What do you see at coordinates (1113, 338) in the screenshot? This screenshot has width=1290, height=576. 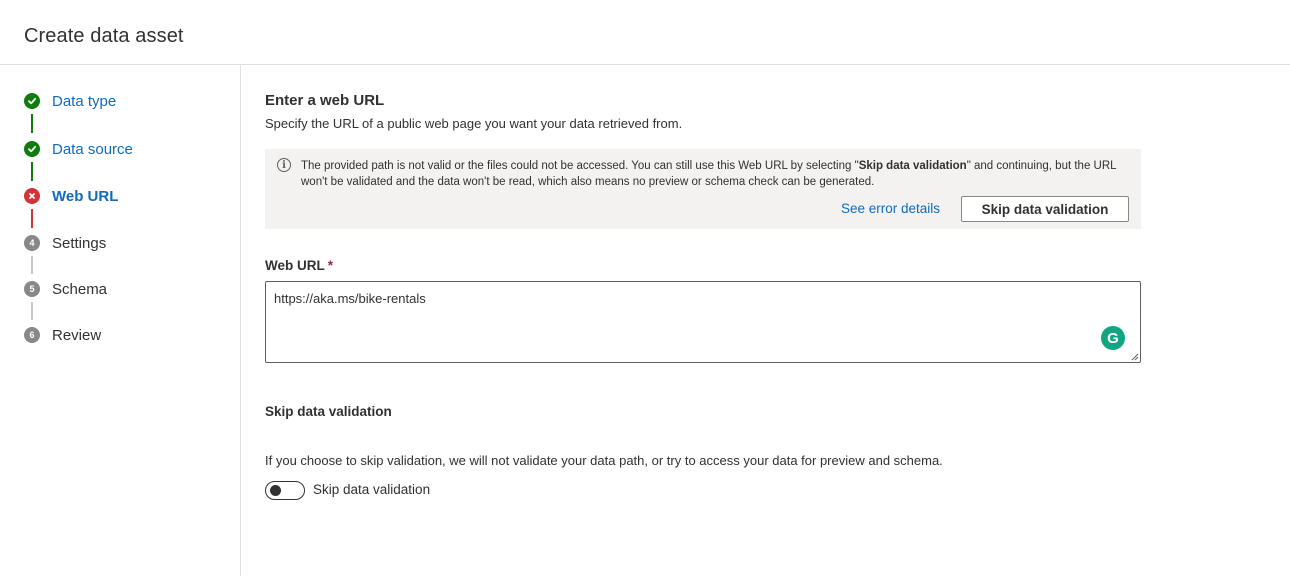 I see `grammarly-icon: G` at bounding box center [1113, 338].